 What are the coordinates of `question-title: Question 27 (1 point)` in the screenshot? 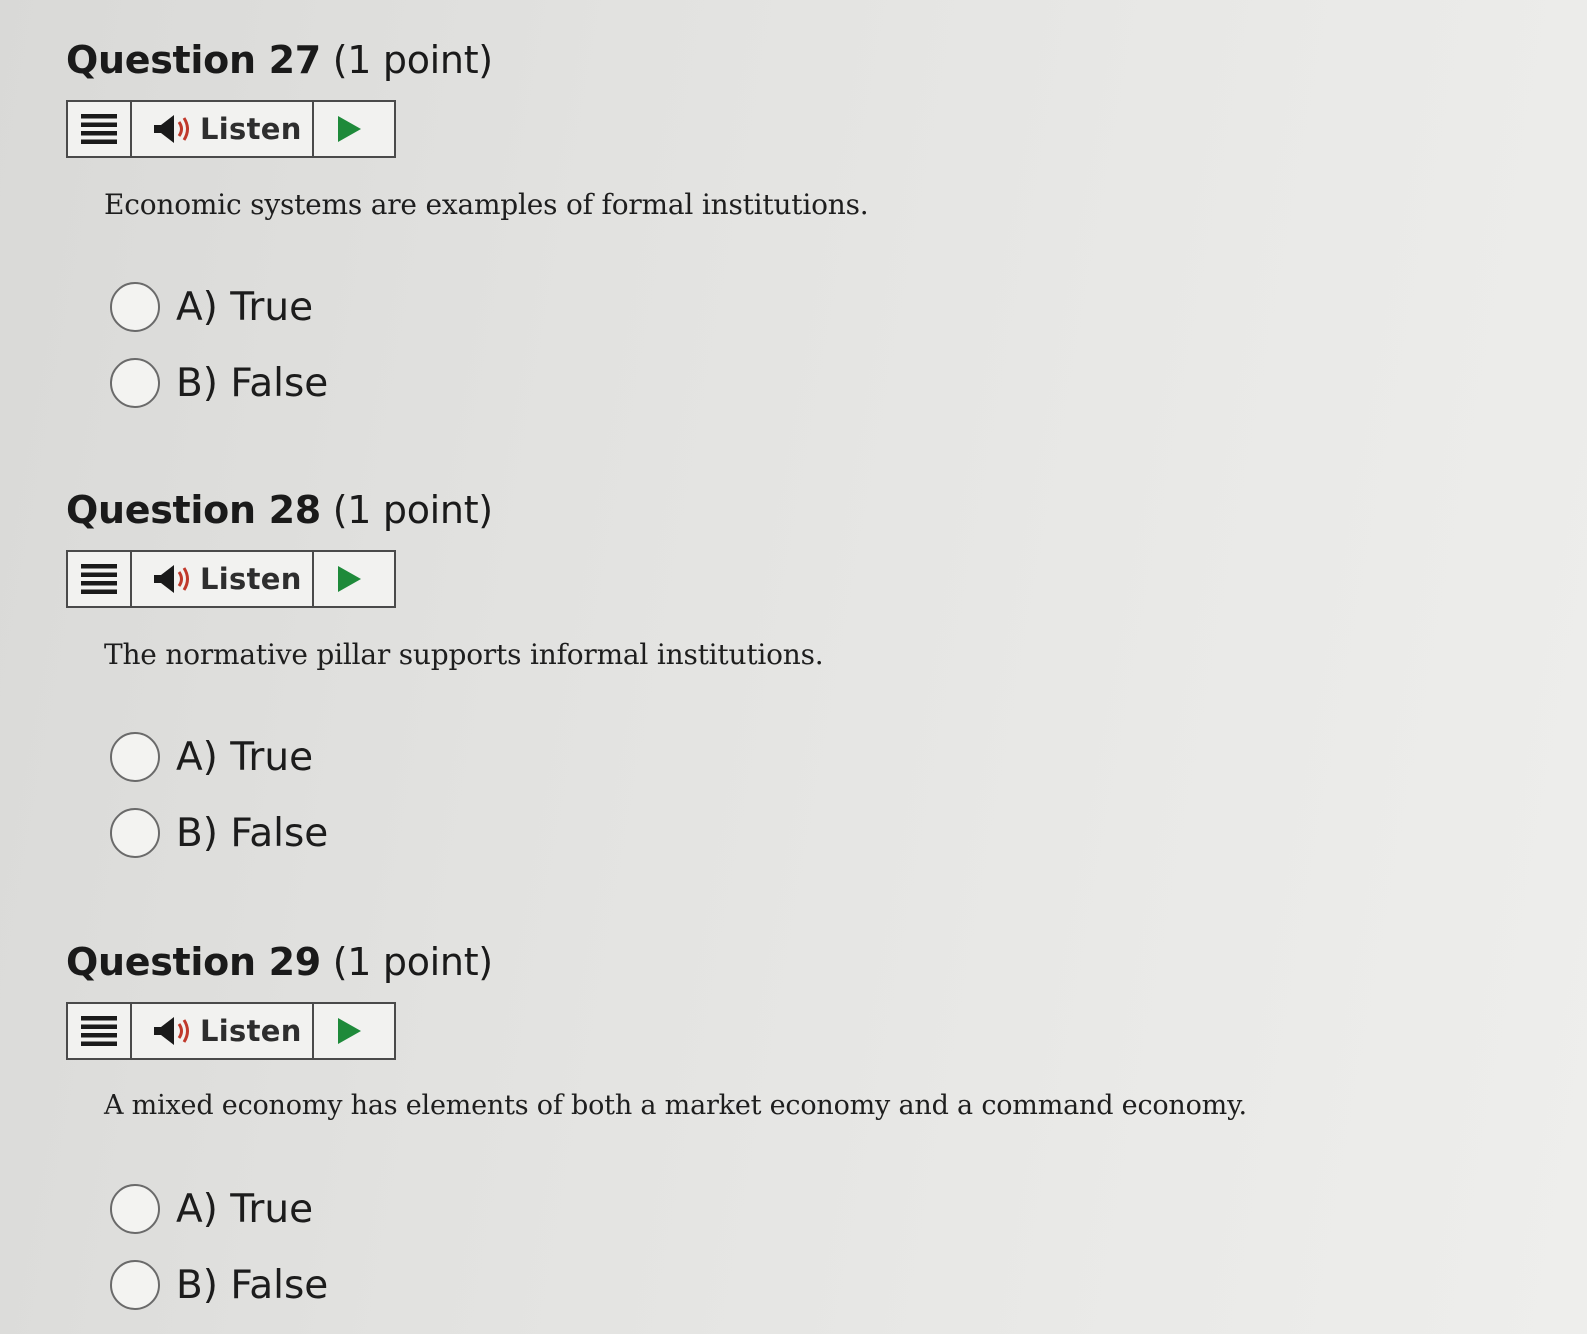 It's located at (279, 60).